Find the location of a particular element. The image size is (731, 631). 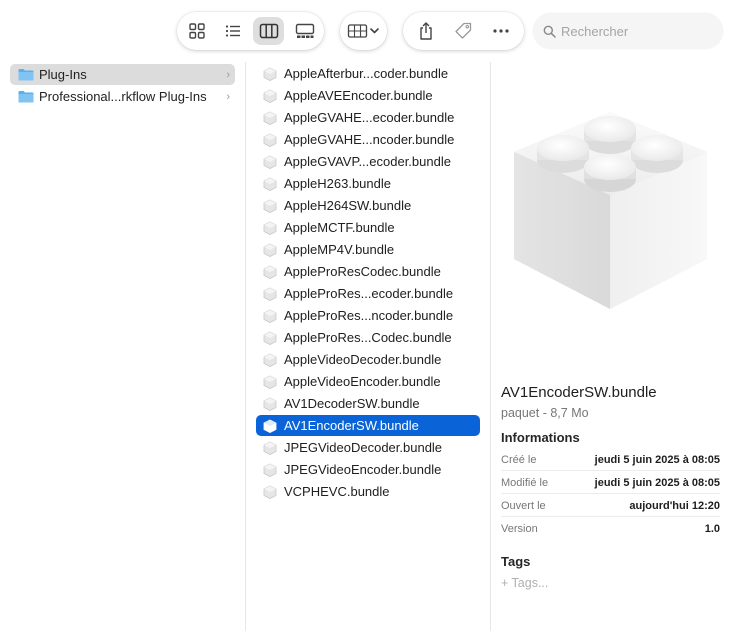

info-value: aujourd'hui 12:20 is located at coordinates (674, 505).